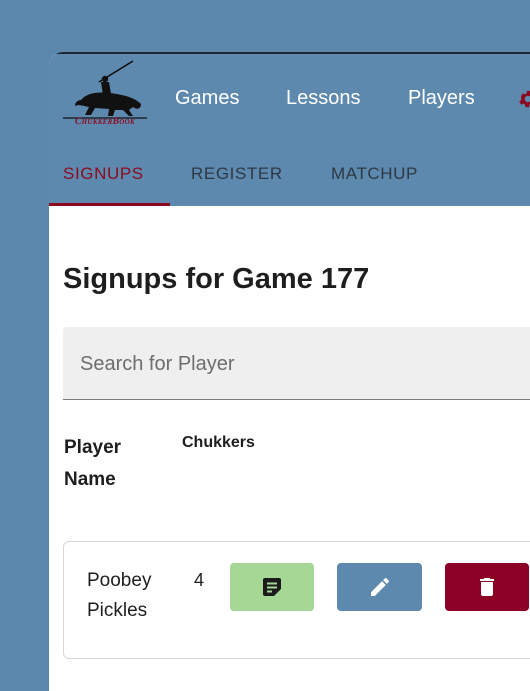 The width and height of the screenshot is (530, 691). I want to click on search-input: Search for Player, so click(296, 363).